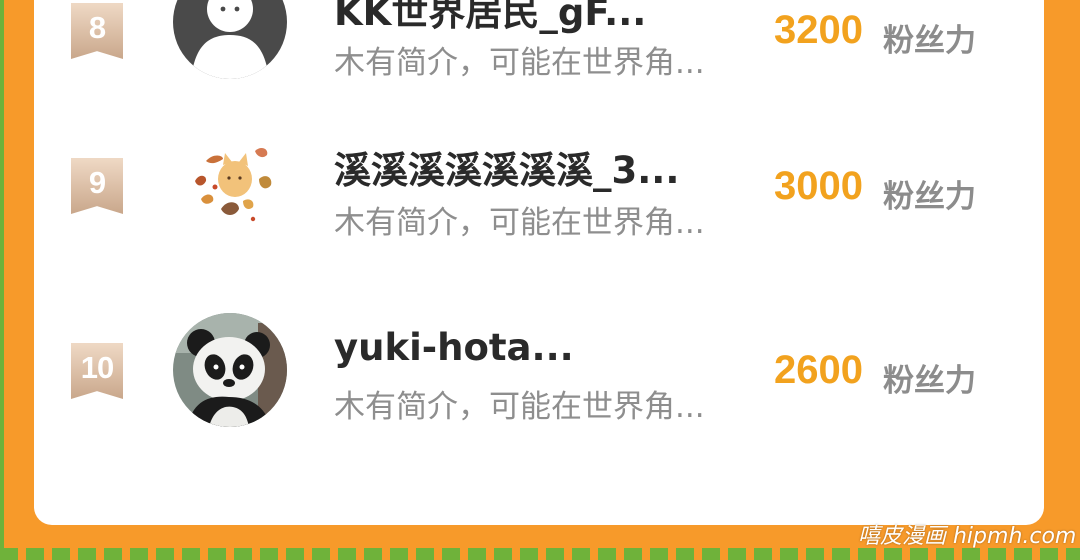 This screenshot has height=560, width=1080. What do you see at coordinates (97, 367) in the screenshot?
I see `rank-number: 10` at bounding box center [97, 367].